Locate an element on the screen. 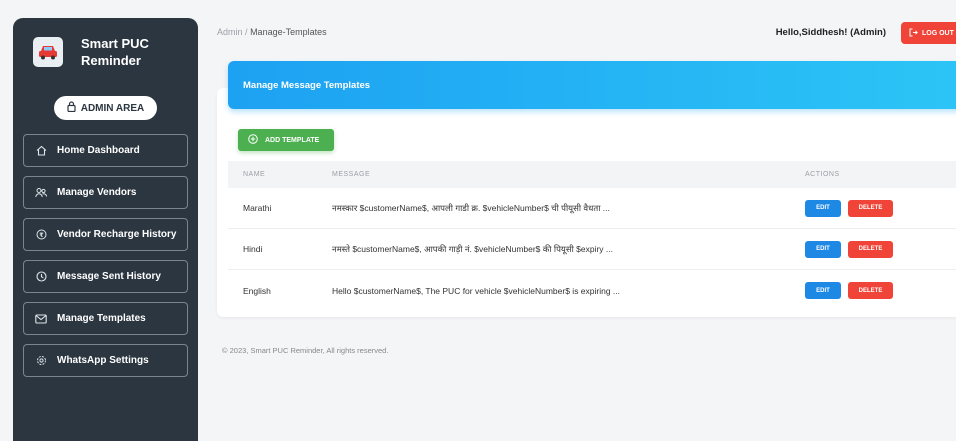 The width and height of the screenshot is (956, 441). brand-line-1: Smart PUC is located at coordinates (115, 43).